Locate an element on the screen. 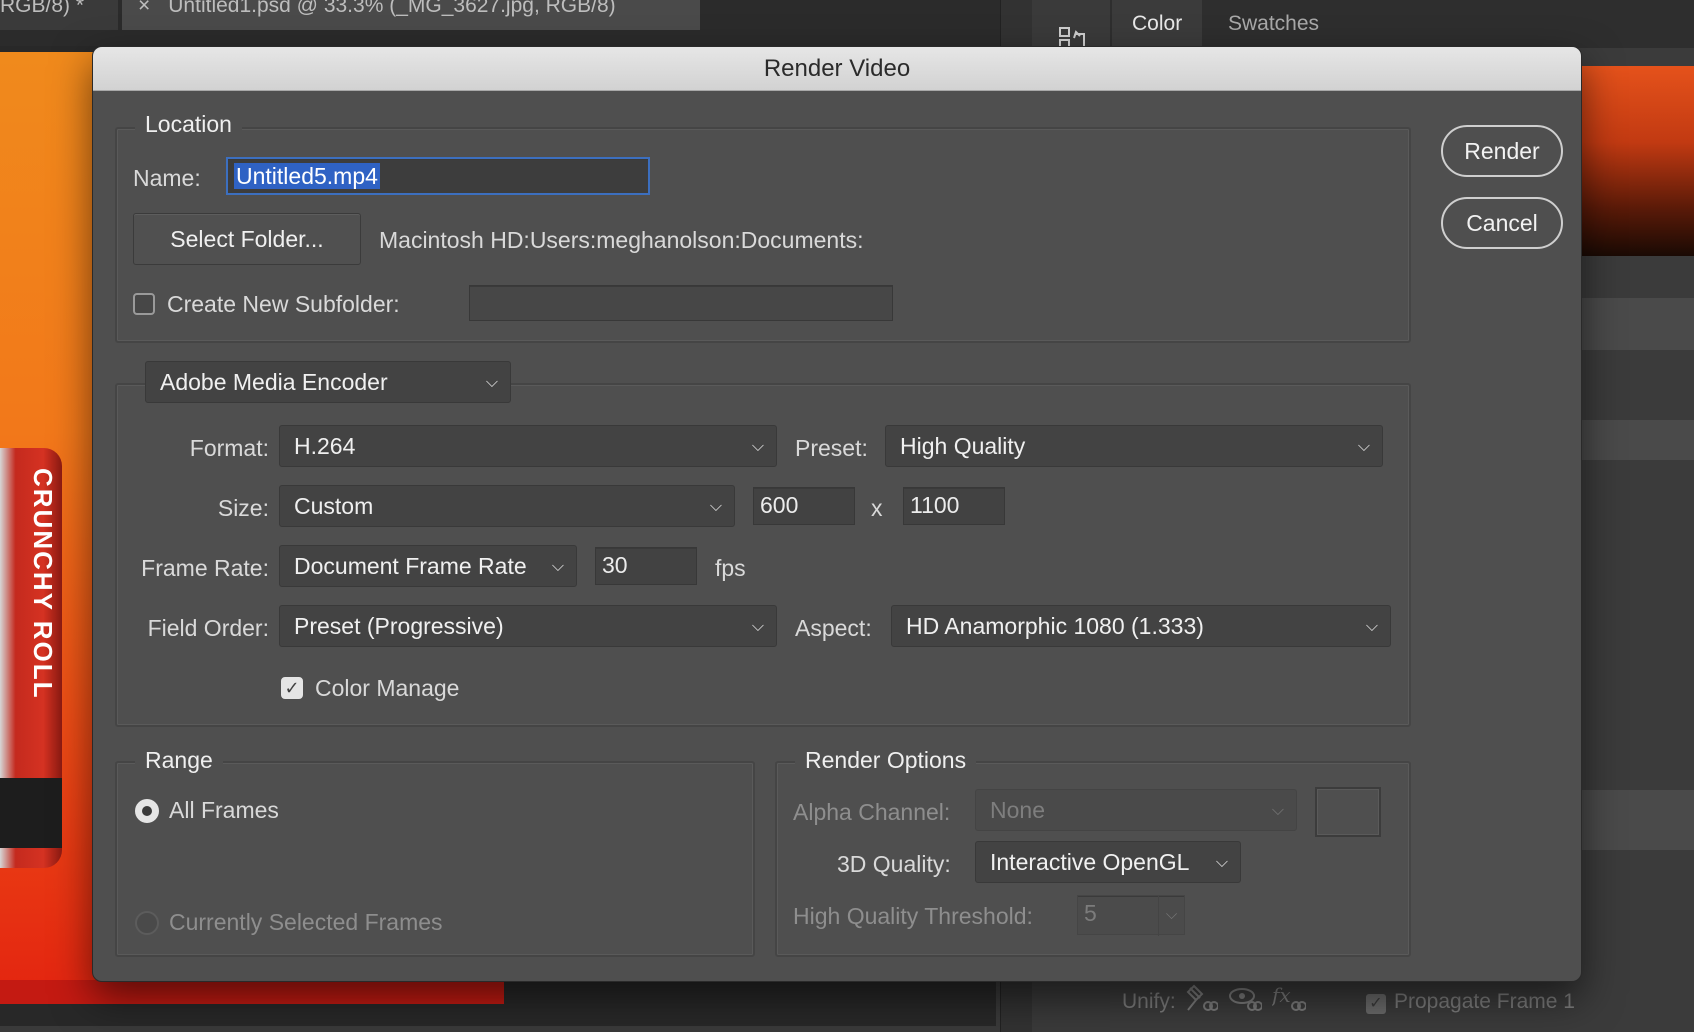 Image resolution: width=1694 pixels, height=1032 pixels. location-legend: Location is located at coordinates (188, 124).